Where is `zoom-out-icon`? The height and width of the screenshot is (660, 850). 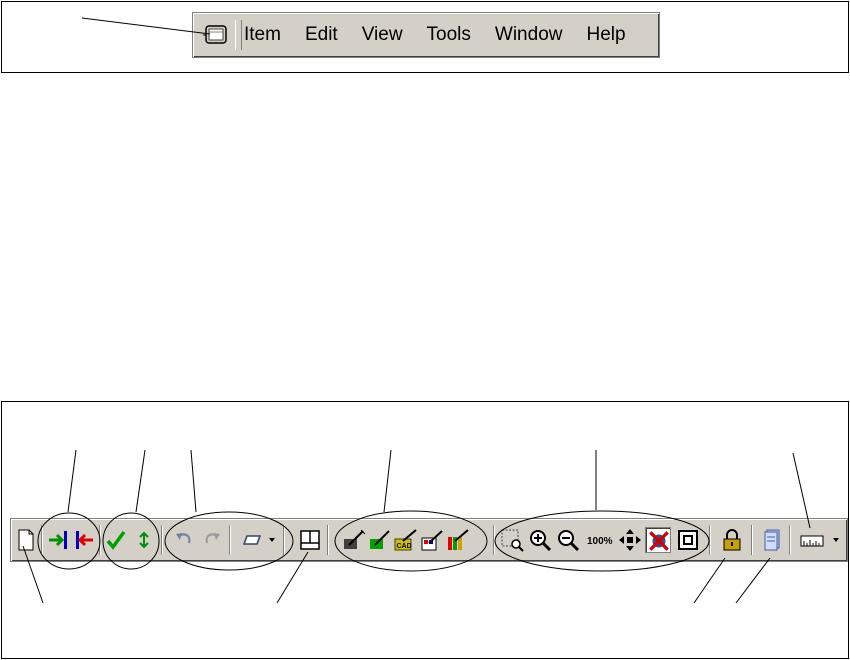 zoom-out-icon is located at coordinates (568, 540).